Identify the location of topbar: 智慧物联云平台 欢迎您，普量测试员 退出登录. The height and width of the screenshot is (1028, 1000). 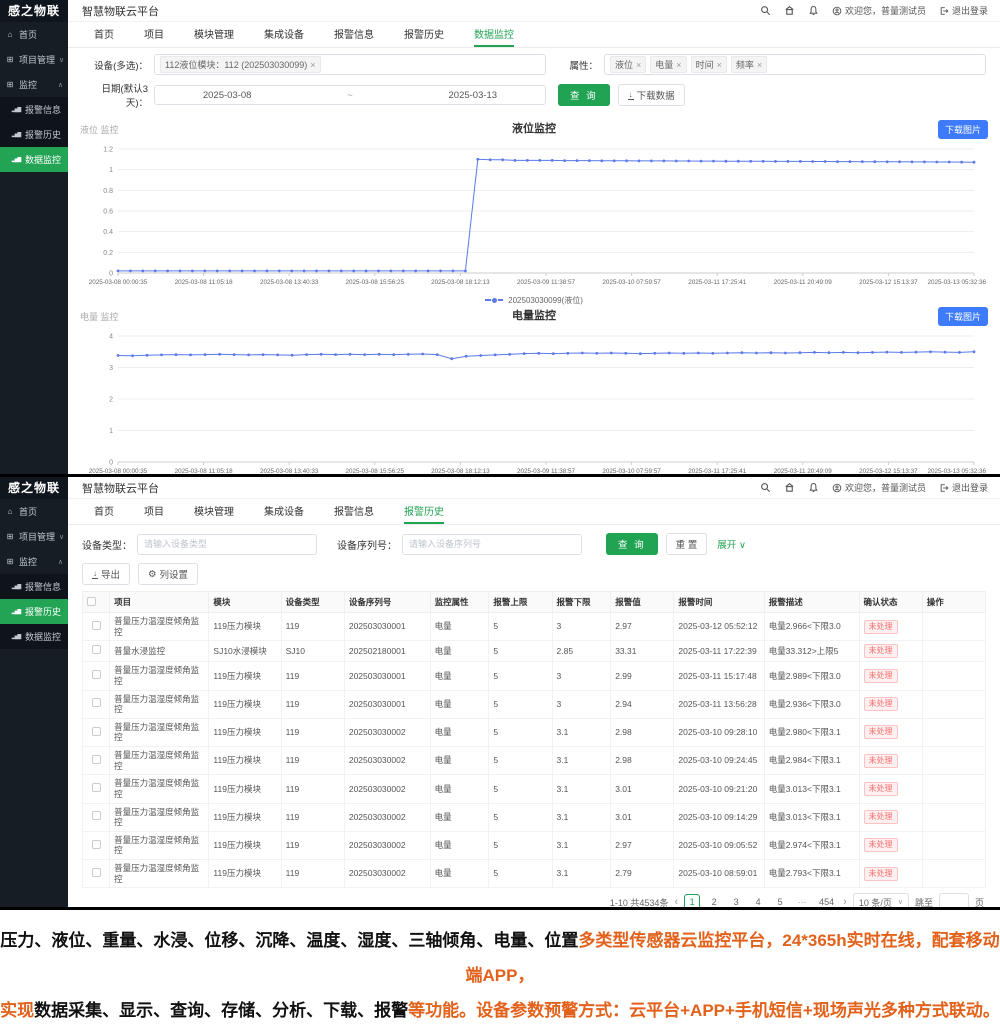
(534, 488).